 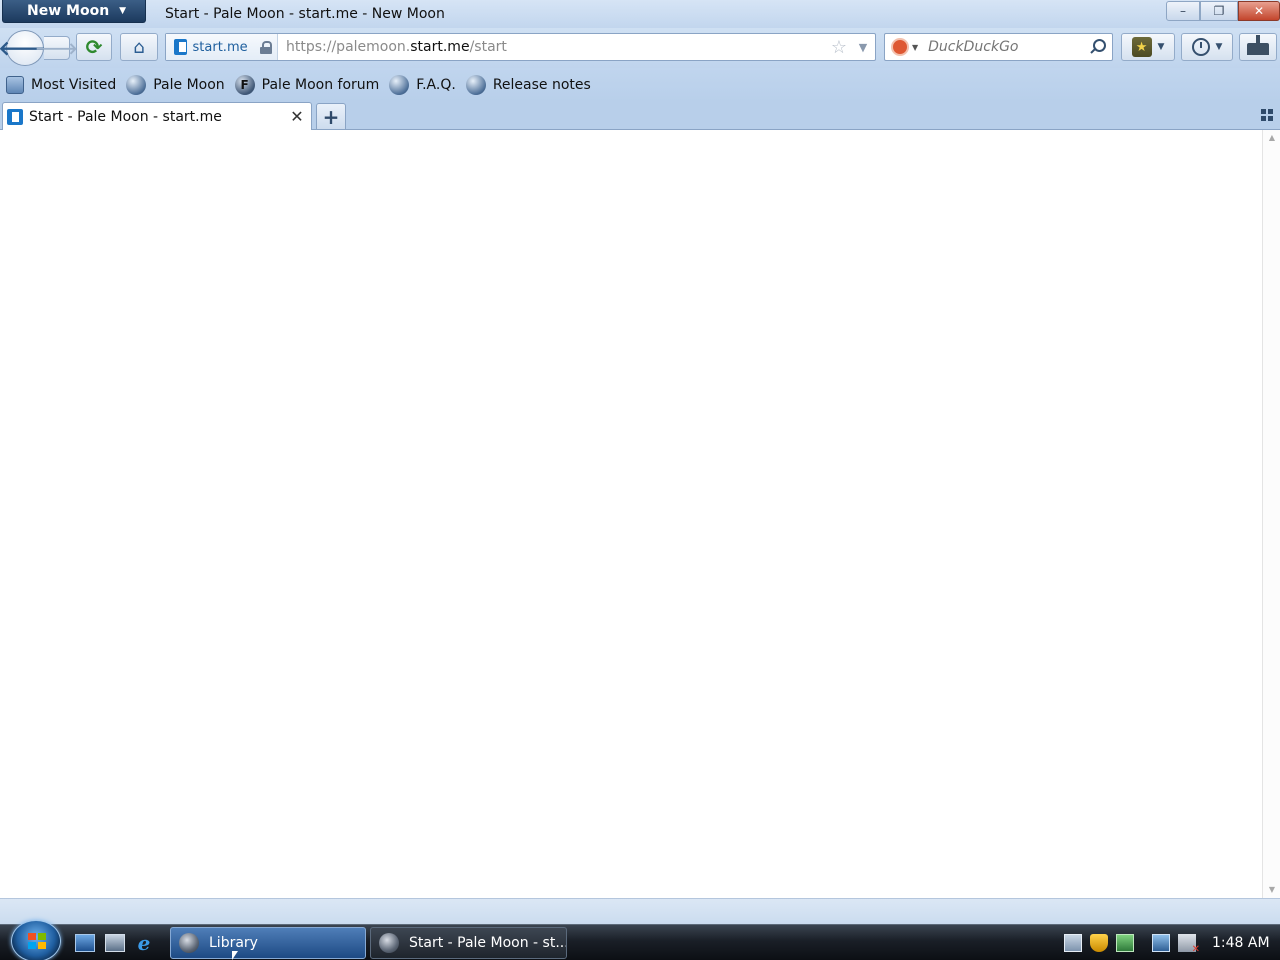 What do you see at coordinates (440, 47) in the screenshot?
I see `url-host: start.me` at bounding box center [440, 47].